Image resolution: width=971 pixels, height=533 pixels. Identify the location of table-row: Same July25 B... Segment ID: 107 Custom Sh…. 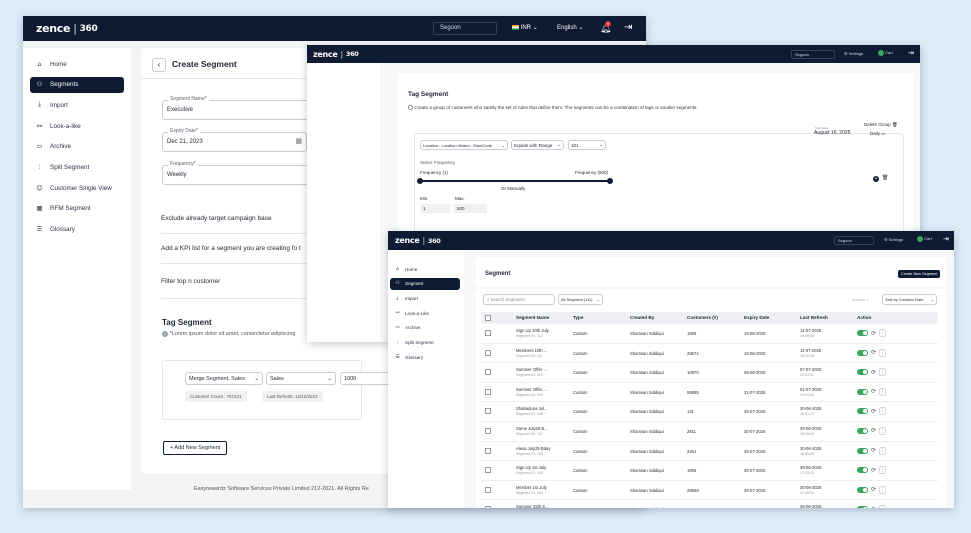
(709, 432).